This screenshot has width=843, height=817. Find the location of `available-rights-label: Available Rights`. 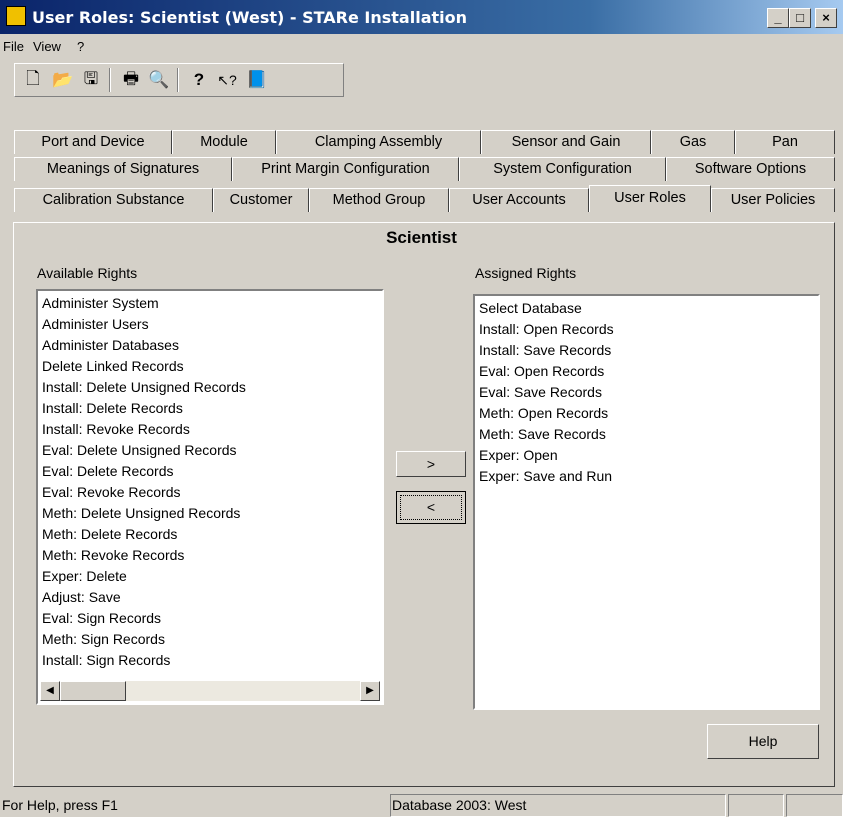

available-rights-label: Available Rights is located at coordinates (87, 273).